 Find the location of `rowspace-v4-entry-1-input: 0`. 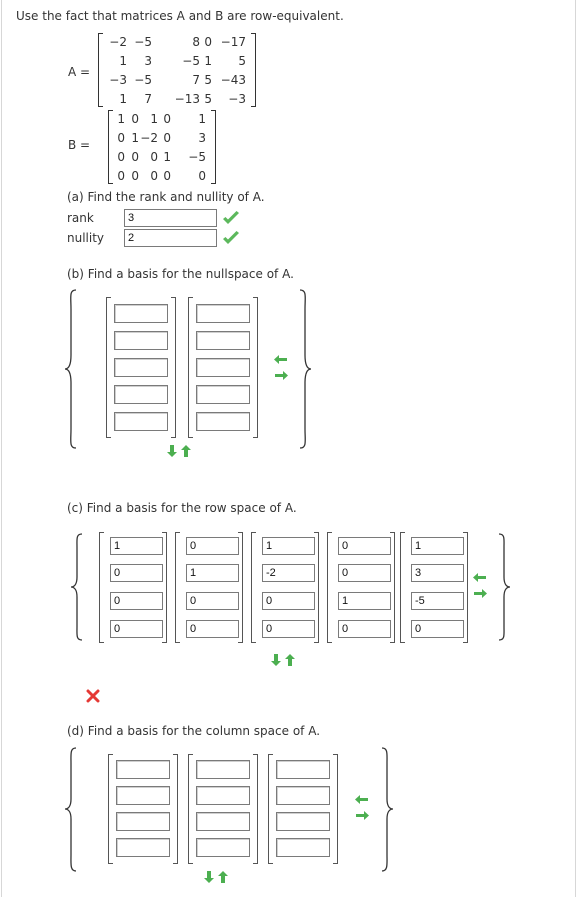

rowspace-v4-entry-1-input: 0 is located at coordinates (364, 546).